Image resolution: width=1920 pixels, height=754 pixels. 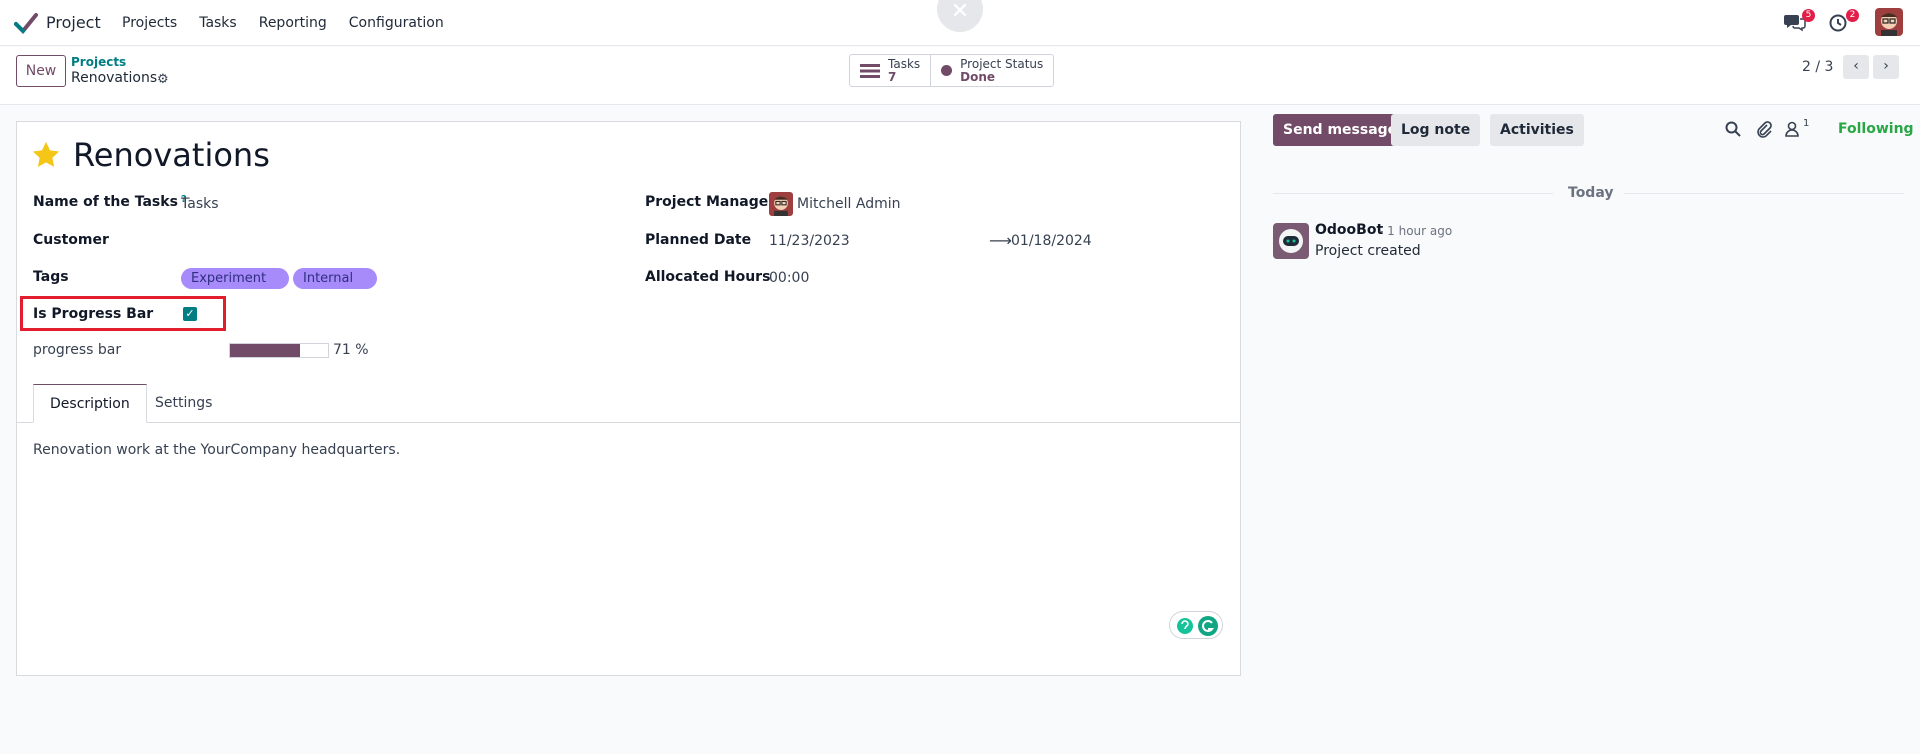 I want to click on messages-badge: 5, so click(x=1808, y=15).